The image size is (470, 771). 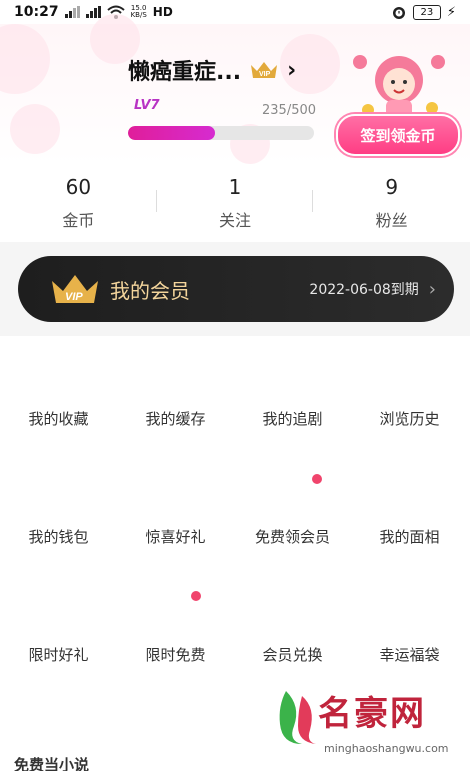 I want to click on watermark-url: minghaoshangwu.com, so click(x=386, y=748).